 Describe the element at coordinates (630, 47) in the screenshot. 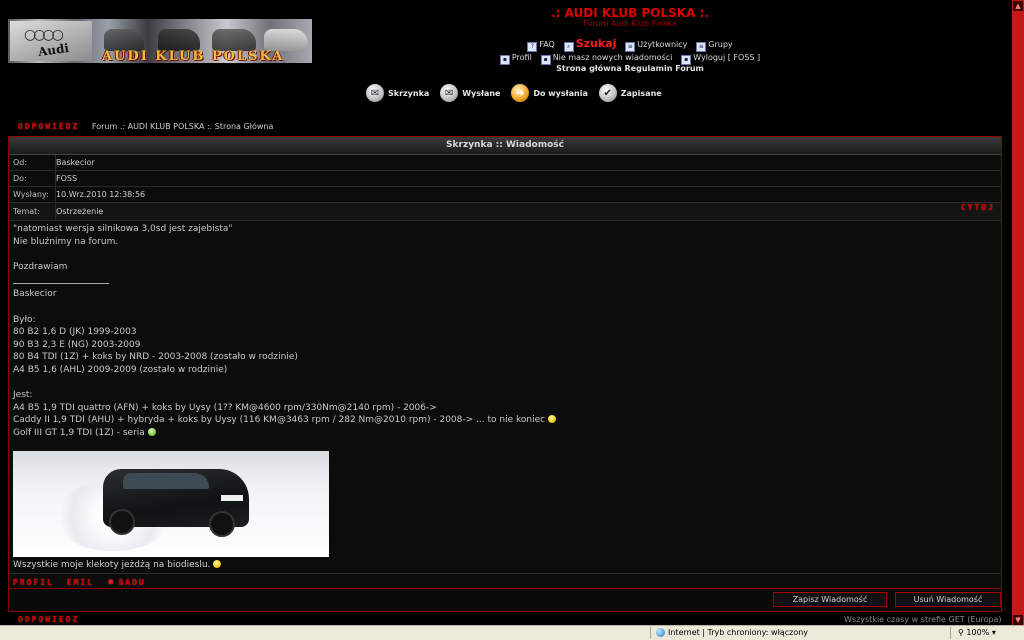

I see `users-icon: ≡` at that location.